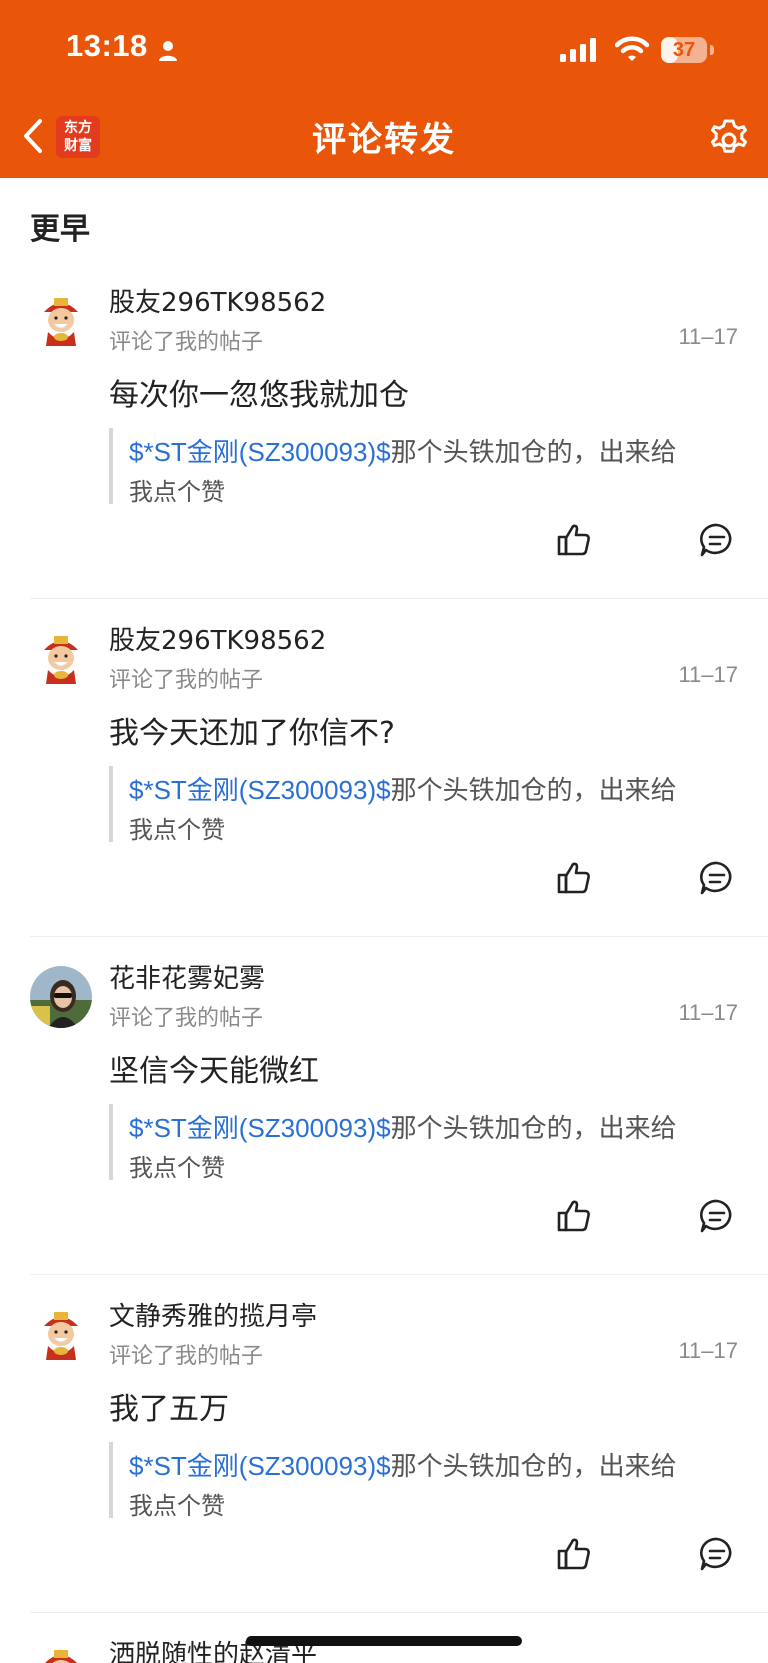  What do you see at coordinates (107, 45) in the screenshot?
I see `status-time: 13:18` at bounding box center [107, 45].